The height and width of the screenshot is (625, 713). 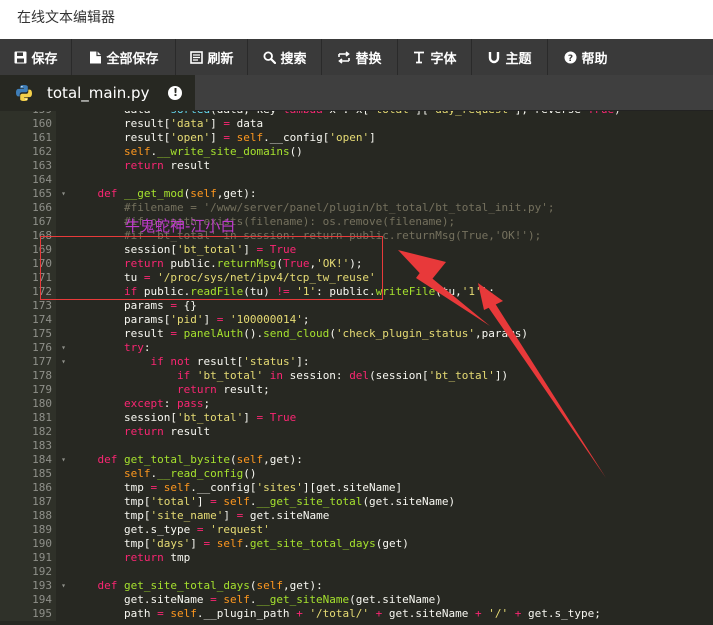 I want to click on search-button: 搜索, so click(x=285, y=57).